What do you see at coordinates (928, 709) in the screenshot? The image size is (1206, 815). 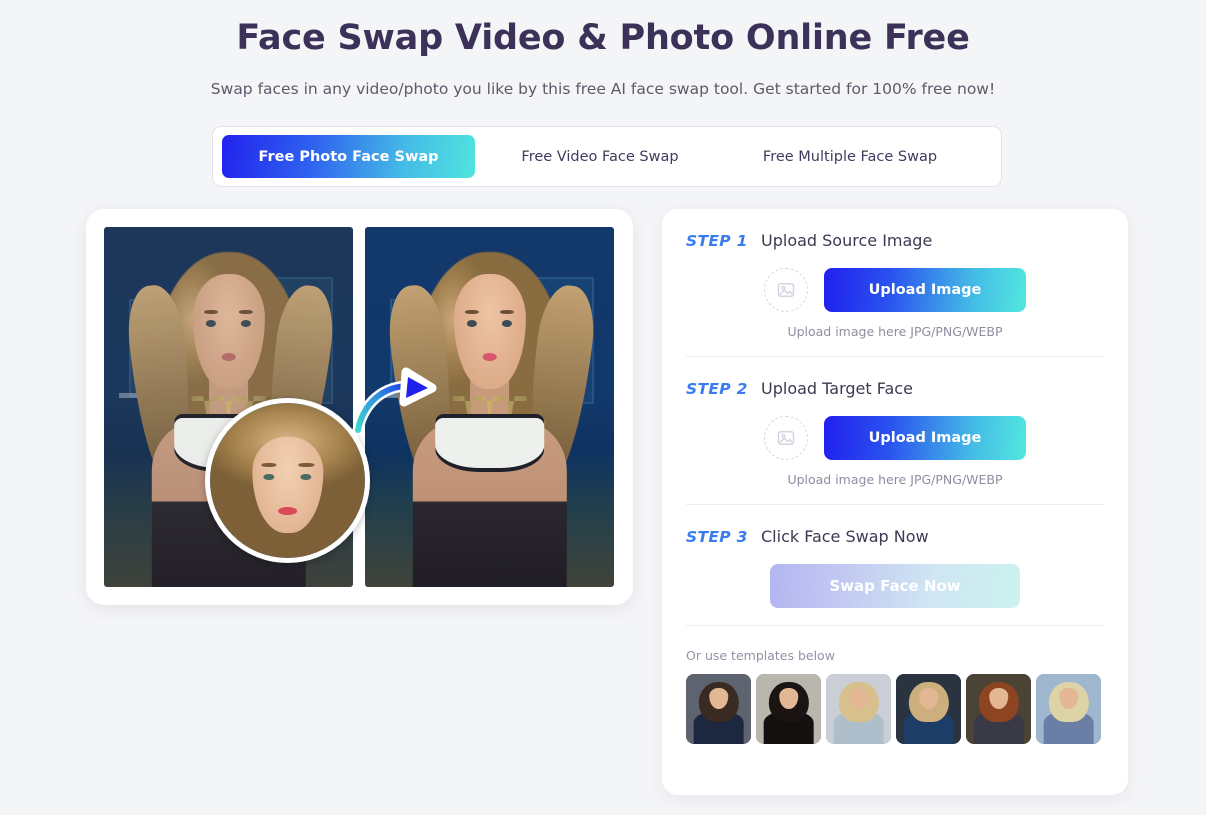 I see `template-captain-america` at bounding box center [928, 709].